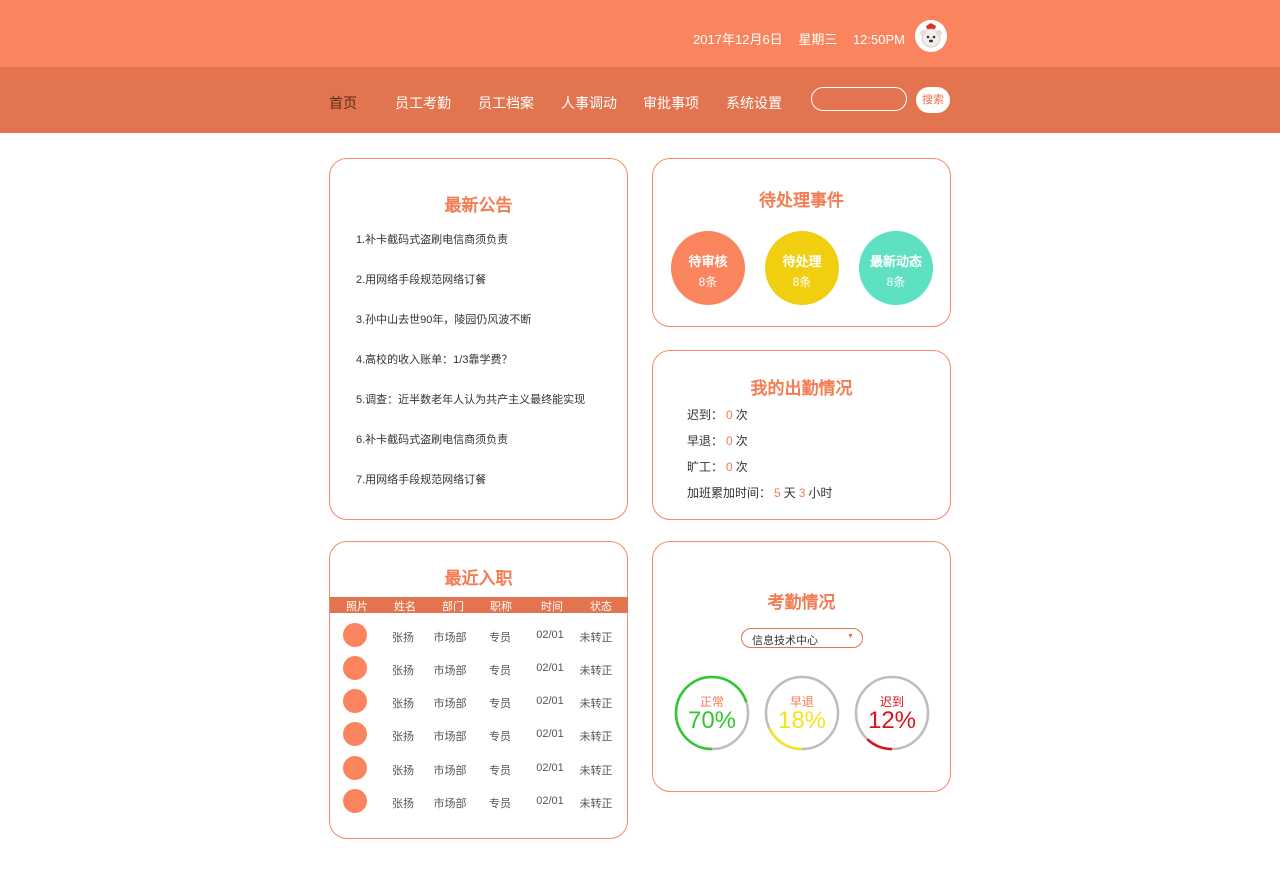 The height and width of the screenshot is (891, 1280). I want to click on department-select-value: 信息技术中心, so click(785, 641).